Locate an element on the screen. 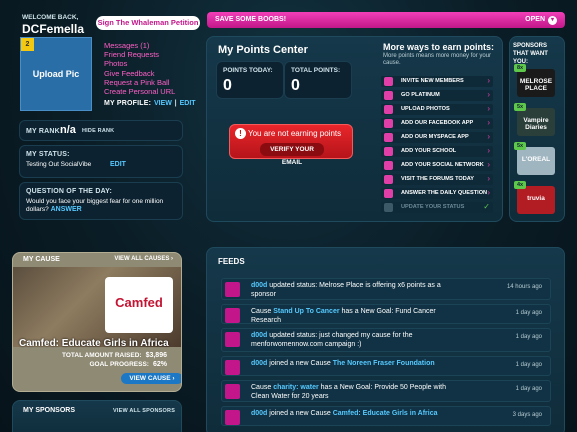  progress-value: 62% is located at coordinates (159, 364).